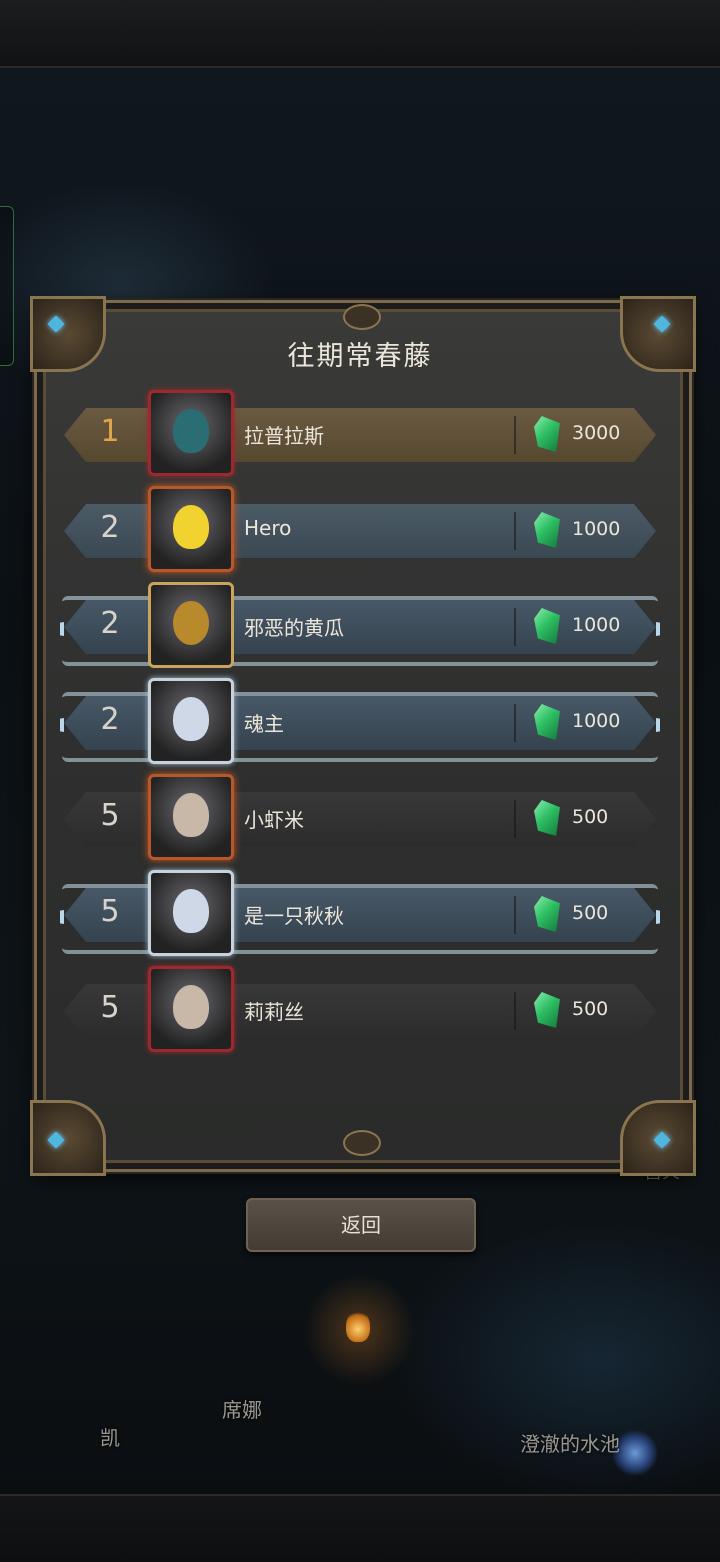  I want to click on ranking-row: 5 莉莉丝 500, so click(360, 1008).